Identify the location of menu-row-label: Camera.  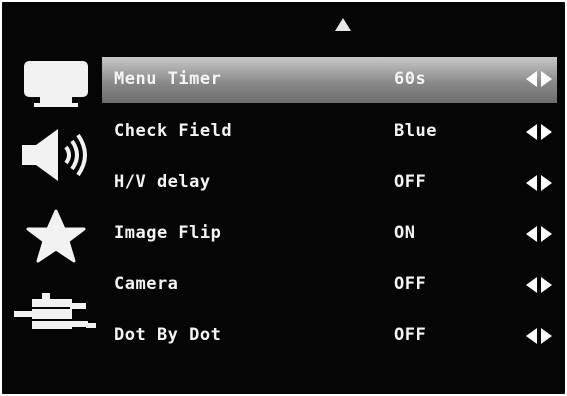
(146, 284).